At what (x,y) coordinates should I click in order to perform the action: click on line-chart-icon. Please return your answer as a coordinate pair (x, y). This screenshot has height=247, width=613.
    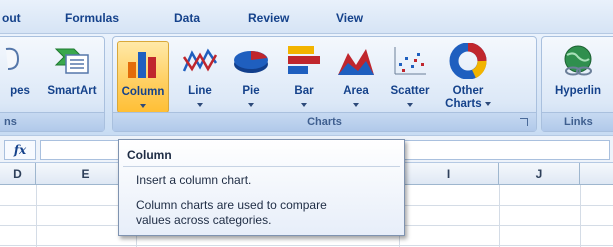
    Looking at the image, I should click on (200, 60).